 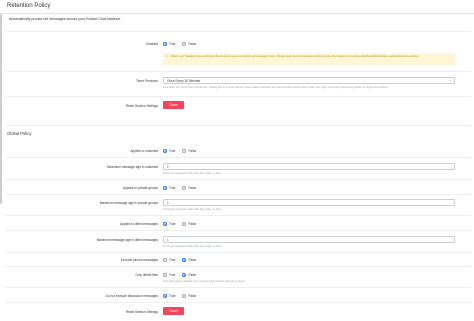 What do you see at coordinates (138, 224) in the screenshot?
I see `applies-direct-messages-label: Applies to direct messages` at bounding box center [138, 224].